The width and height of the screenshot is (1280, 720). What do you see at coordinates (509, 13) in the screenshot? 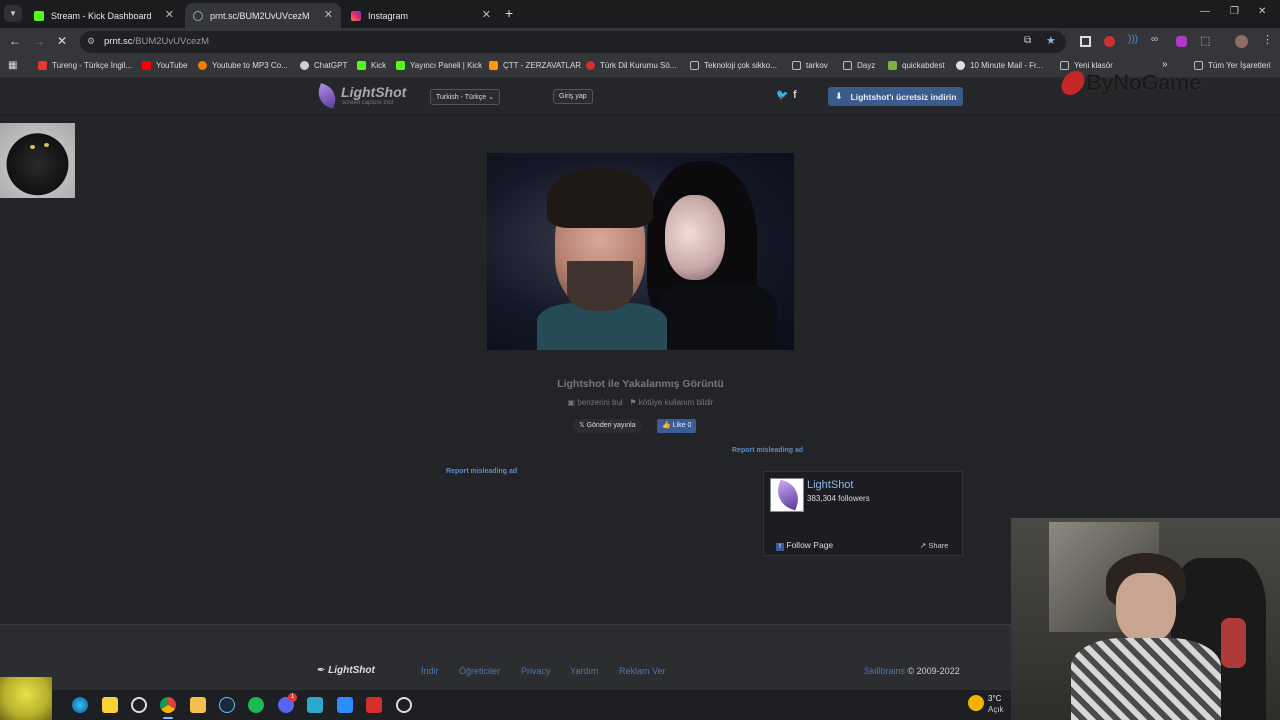
I see `new-tab-button: +` at bounding box center [509, 13].